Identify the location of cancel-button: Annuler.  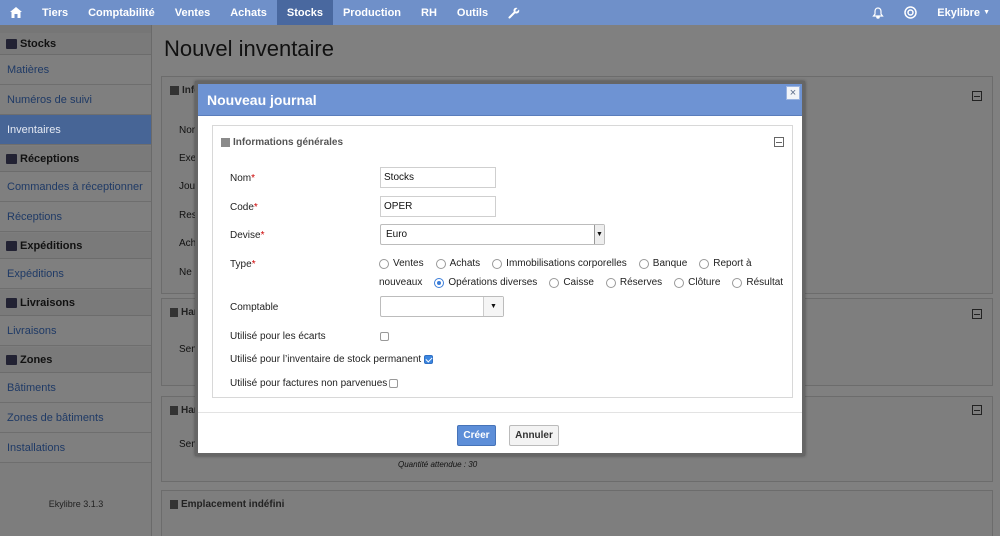
(534, 435).